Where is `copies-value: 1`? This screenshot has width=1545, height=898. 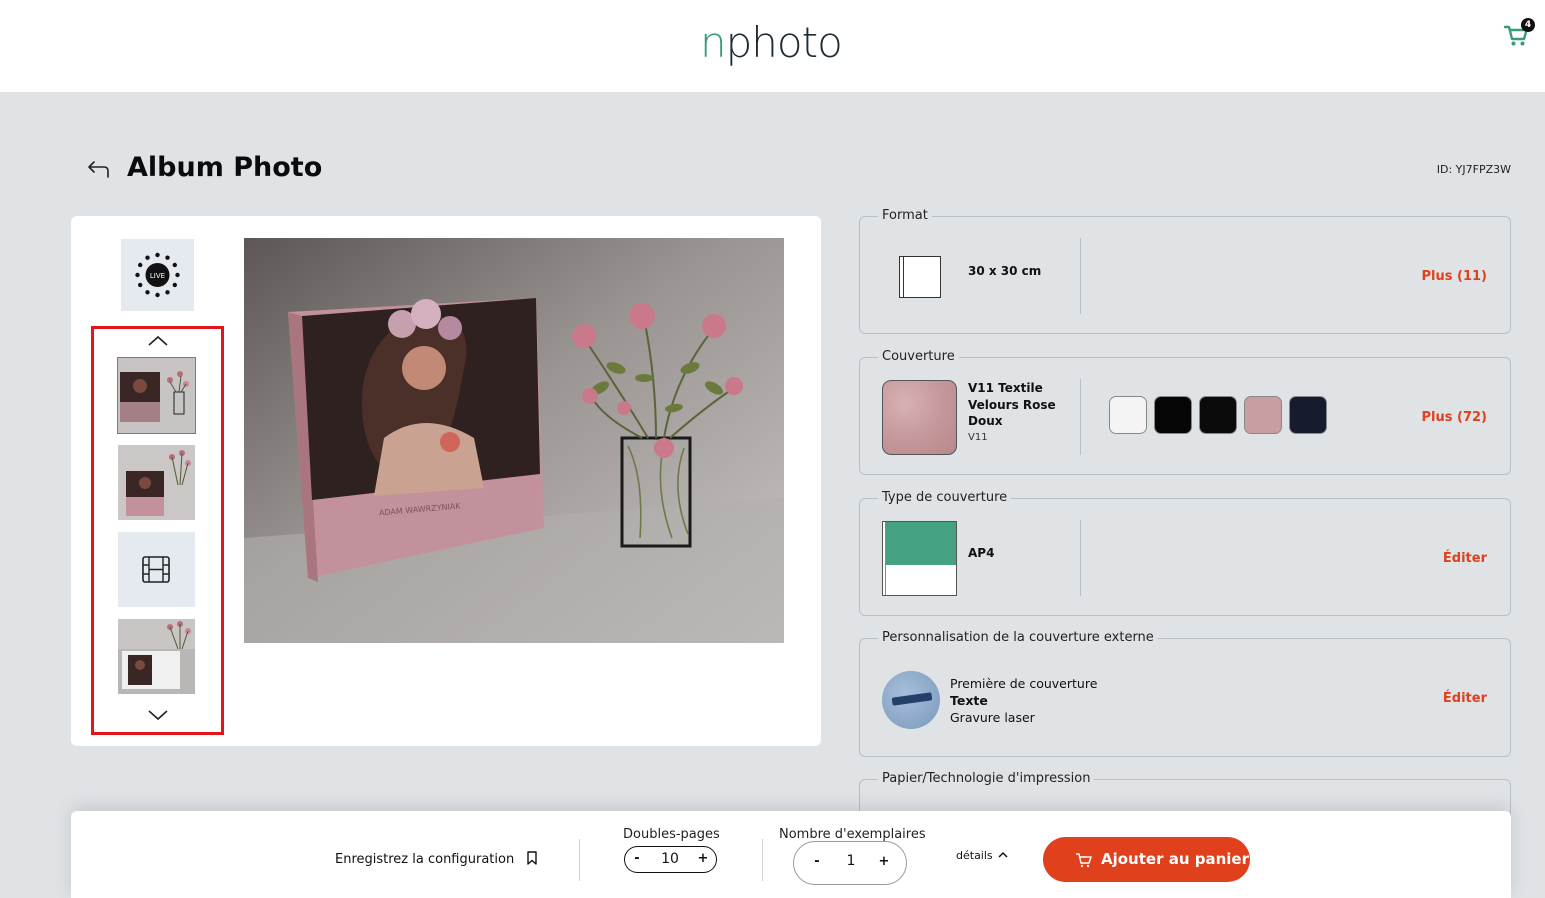 copies-value: 1 is located at coordinates (851, 861).